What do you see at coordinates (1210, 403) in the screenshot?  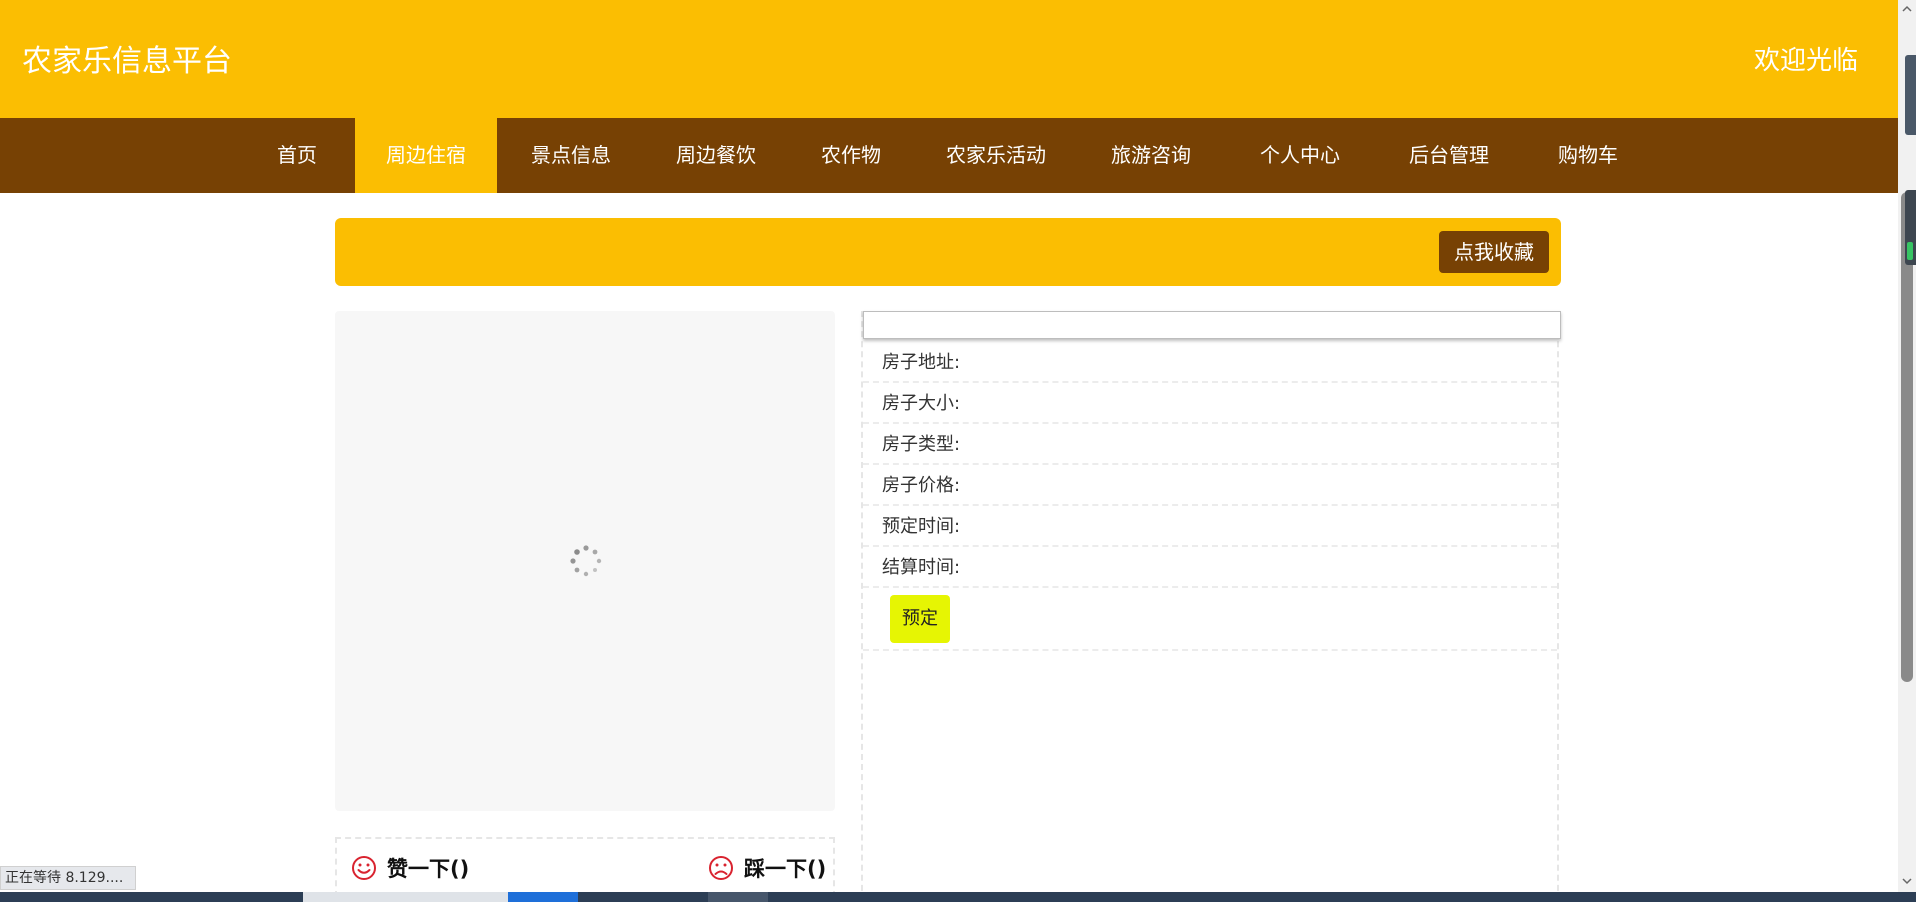 I see `detail-row-size: 房子大小:` at bounding box center [1210, 403].